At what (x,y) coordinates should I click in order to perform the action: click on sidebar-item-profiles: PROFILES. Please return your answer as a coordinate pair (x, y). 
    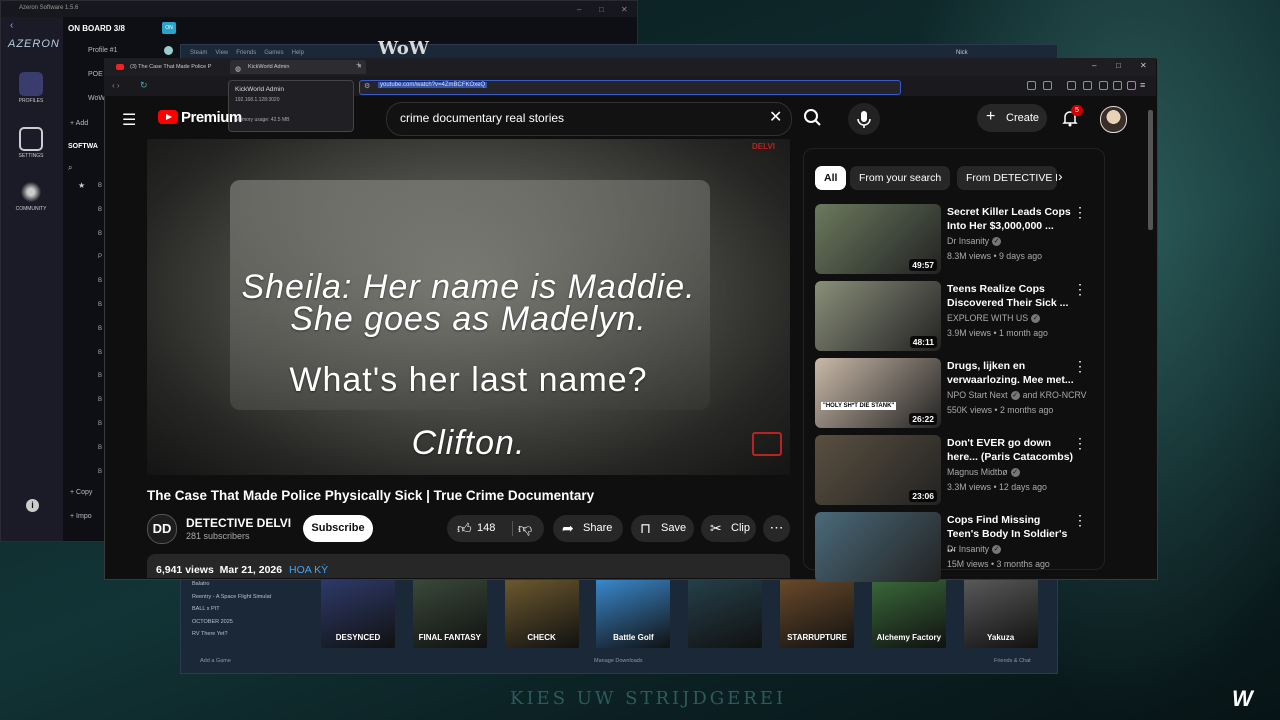
    Looking at the image, I should click on (31, 88).